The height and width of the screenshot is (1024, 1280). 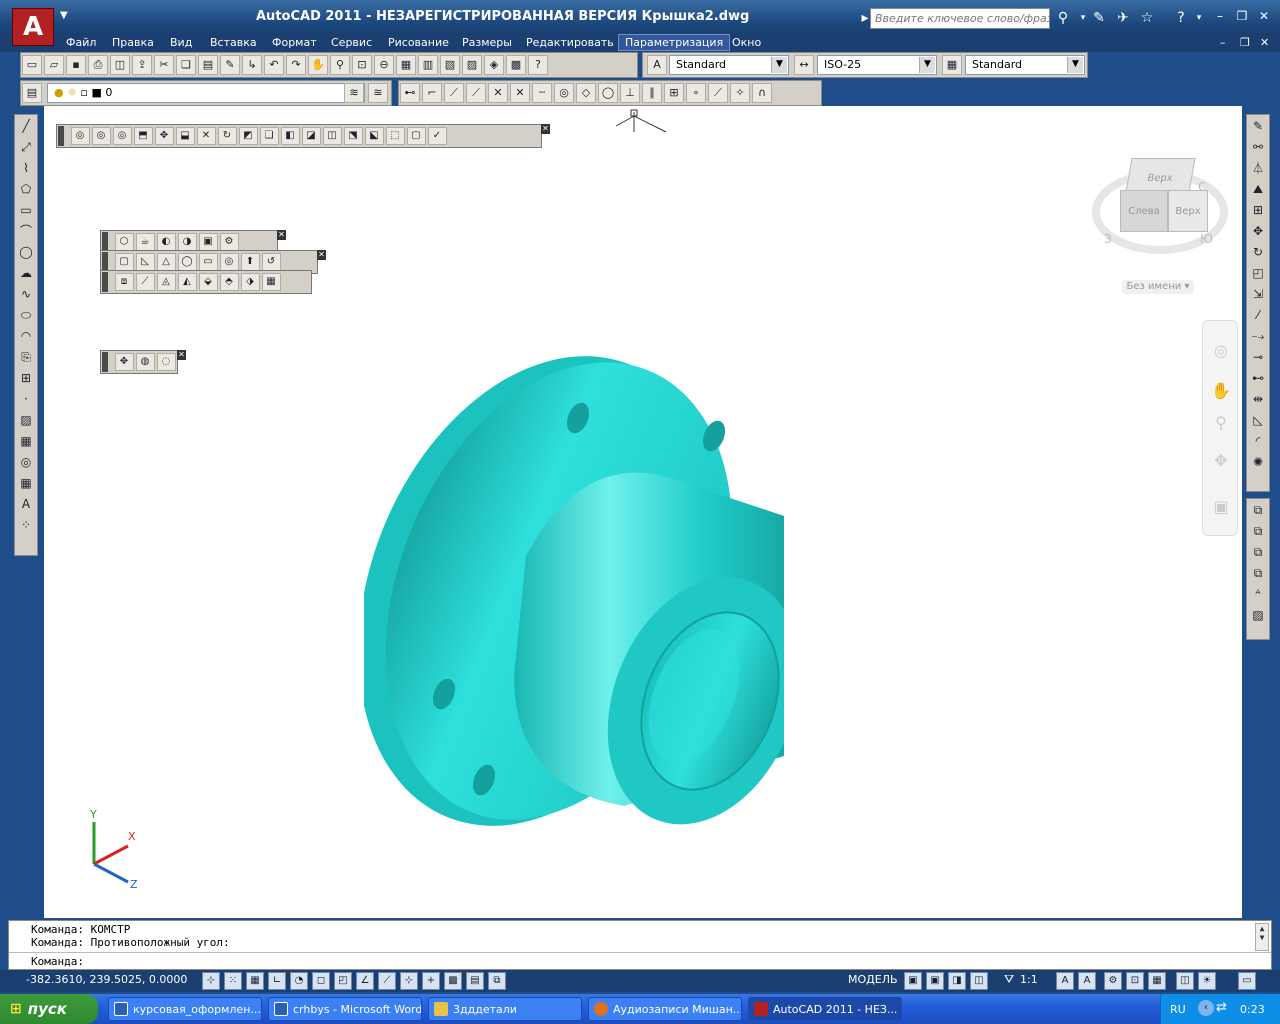 What do you see at coordinates (1242, 16) in the screenshot?
I see `restore-icon: ❐` at bounding box center [1242, 16].